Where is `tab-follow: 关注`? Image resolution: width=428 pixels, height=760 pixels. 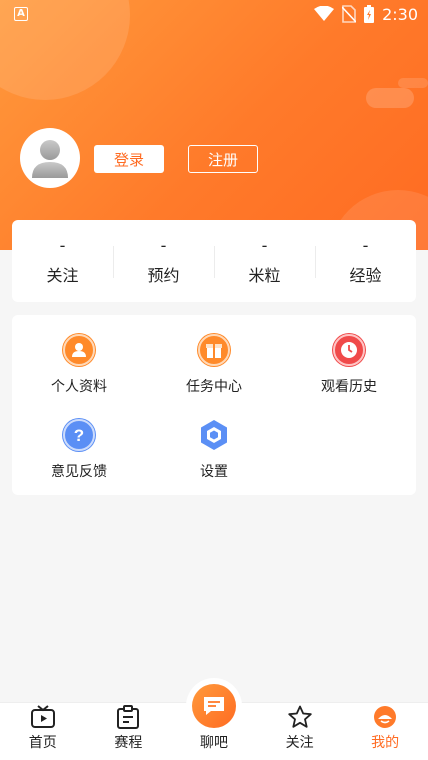
tab-follow: 关注 is located at coordinates (300, 731).